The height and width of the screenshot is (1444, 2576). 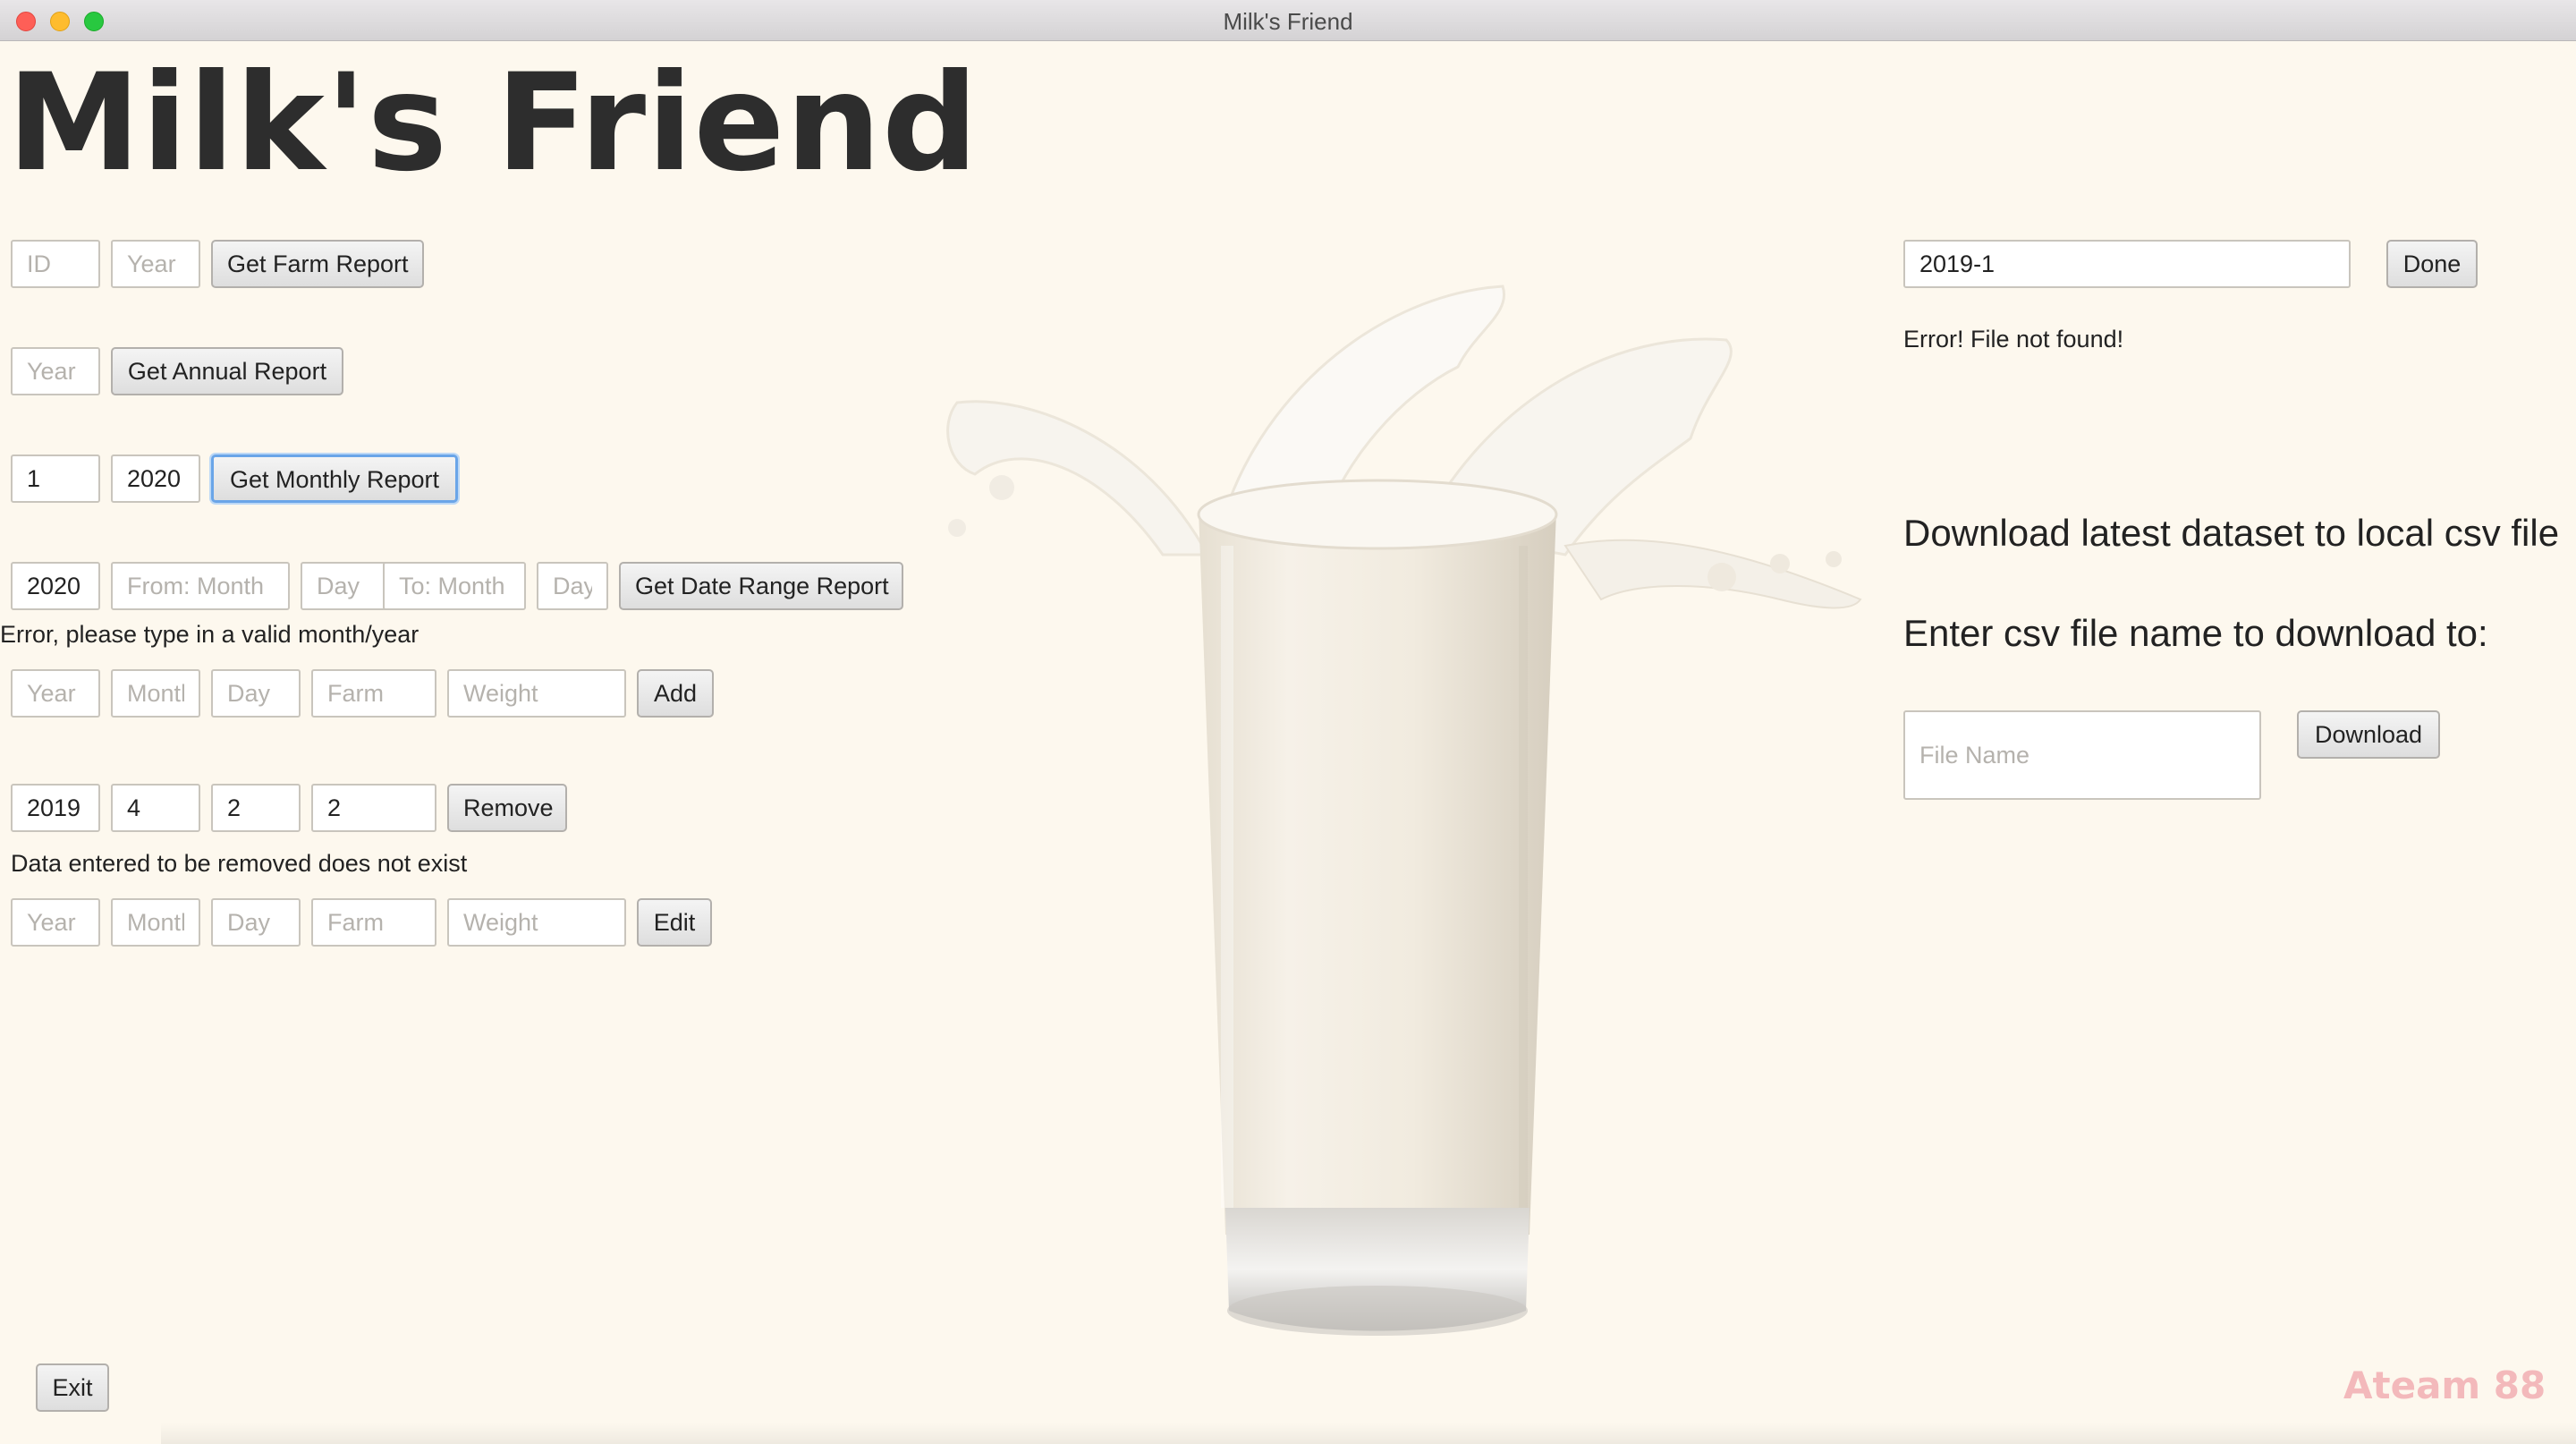 What do you see at coordinates (373, 693) in the screenshot?
I see `add-farm-input` at bounding box center [373, 693].